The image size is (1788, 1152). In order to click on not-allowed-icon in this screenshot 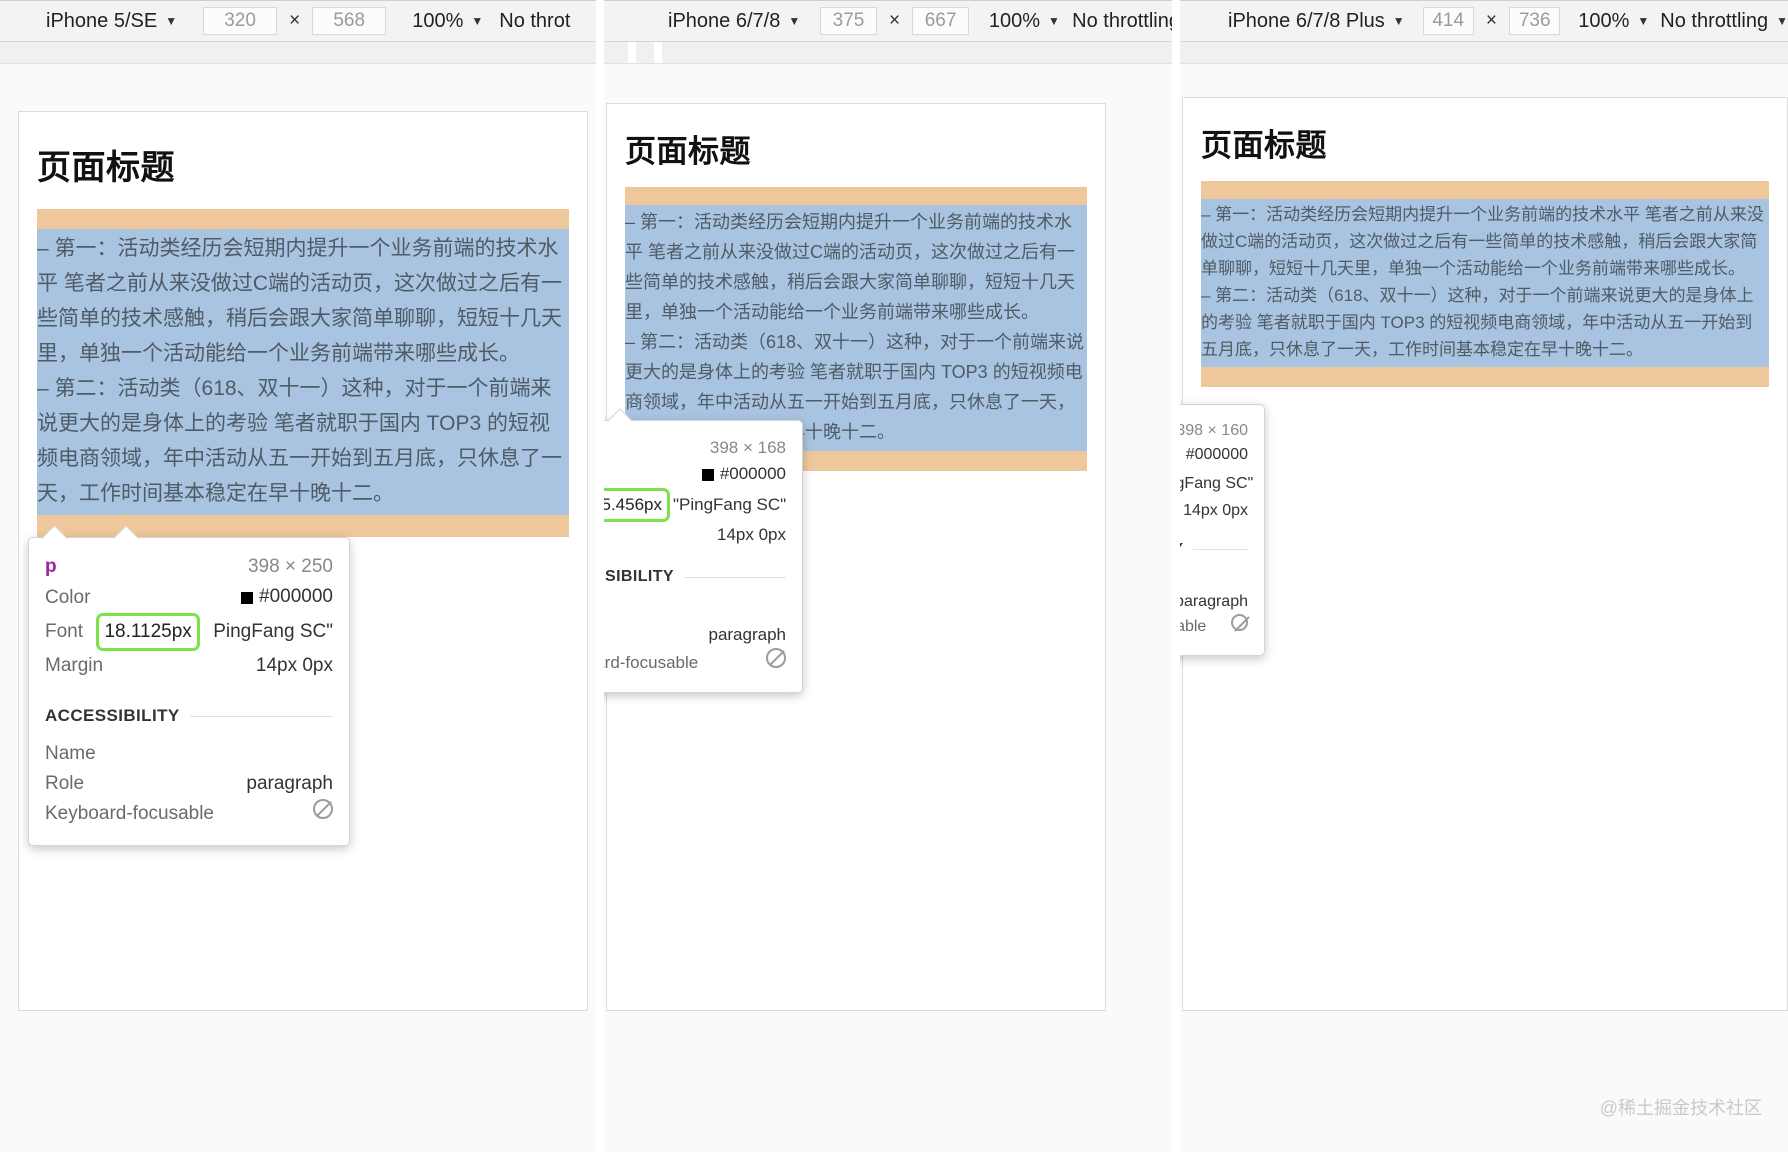, I will do `click(776, 658)`.